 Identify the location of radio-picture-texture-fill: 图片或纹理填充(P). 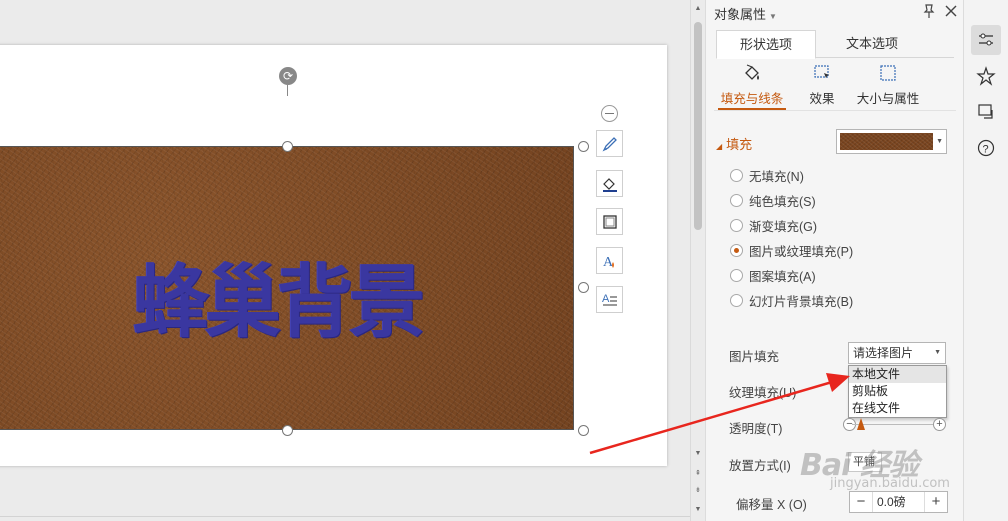
(791, 250).